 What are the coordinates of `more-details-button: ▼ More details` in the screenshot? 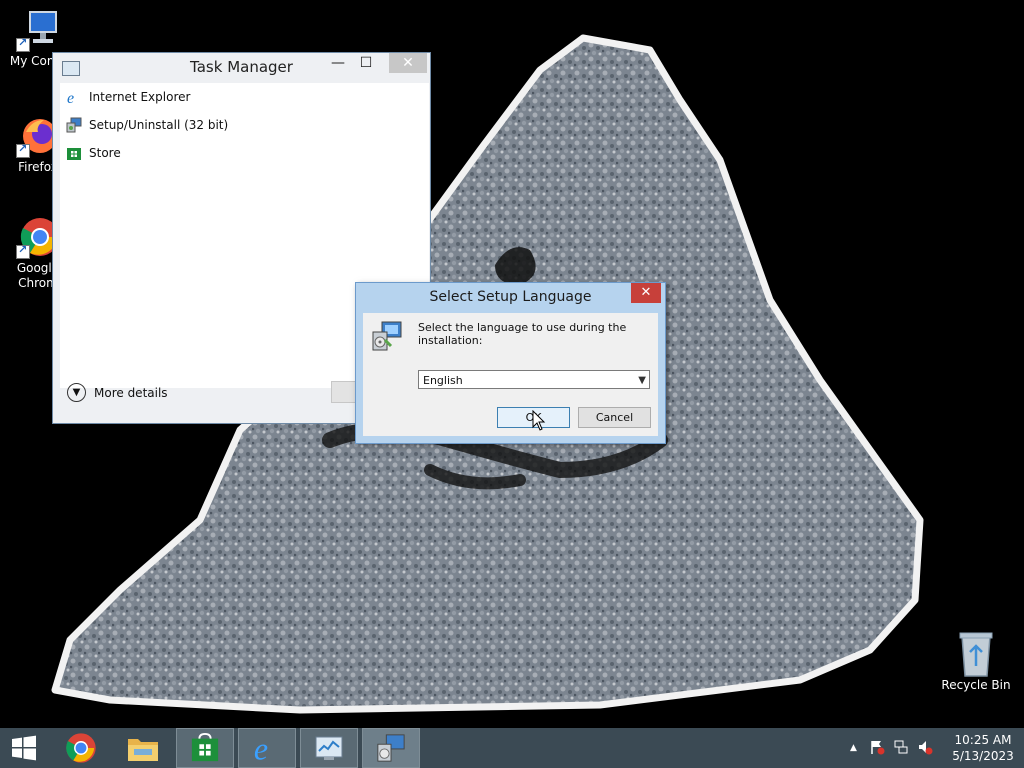 It's located at (117, 392).